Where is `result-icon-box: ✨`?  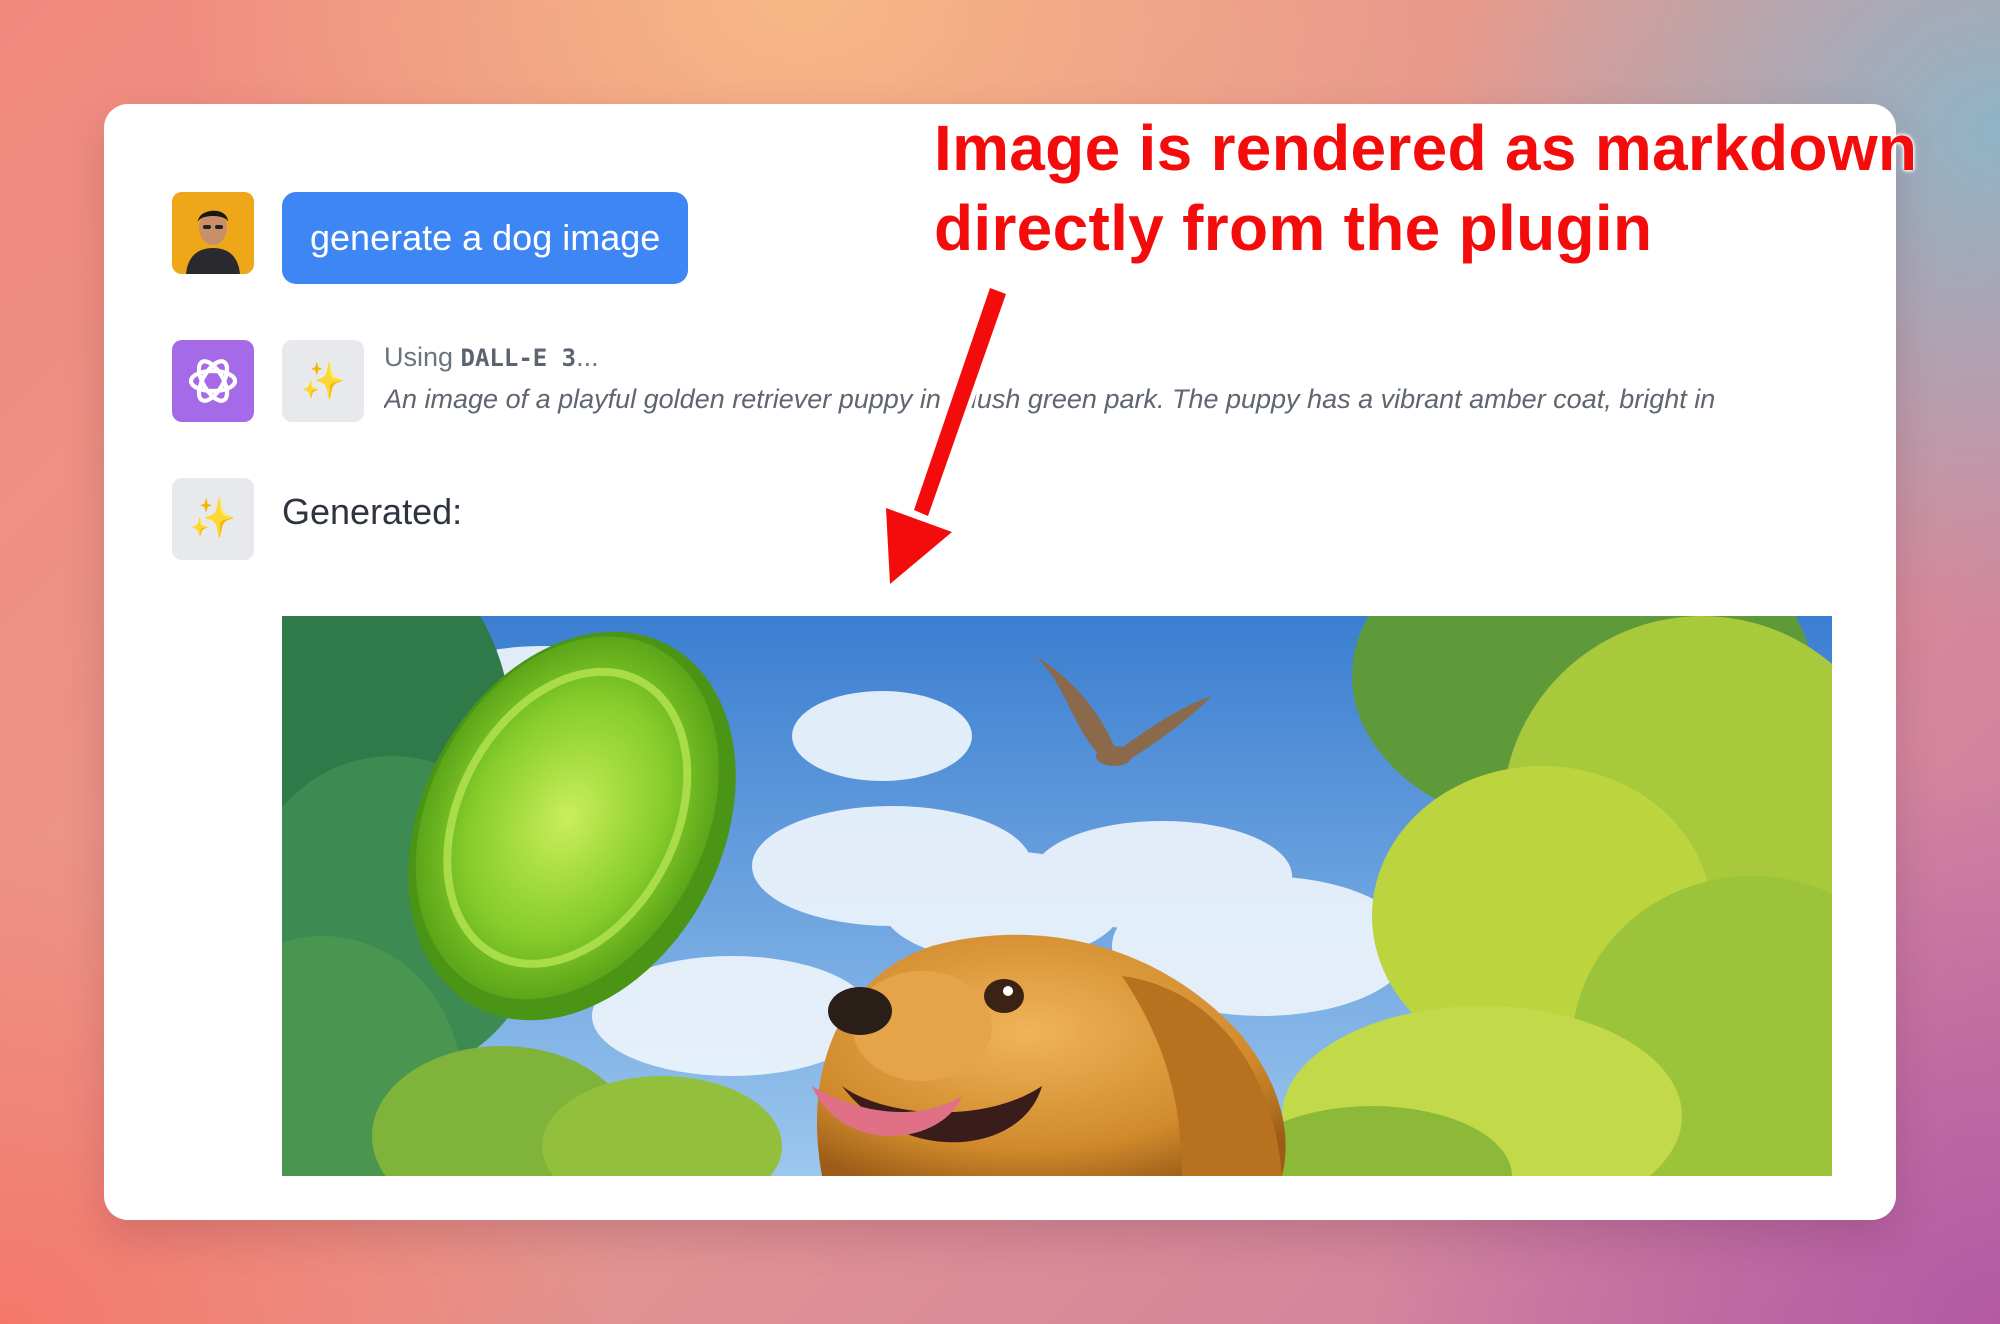 result-icon-box: ✨ is located at coordinates (213, 519).